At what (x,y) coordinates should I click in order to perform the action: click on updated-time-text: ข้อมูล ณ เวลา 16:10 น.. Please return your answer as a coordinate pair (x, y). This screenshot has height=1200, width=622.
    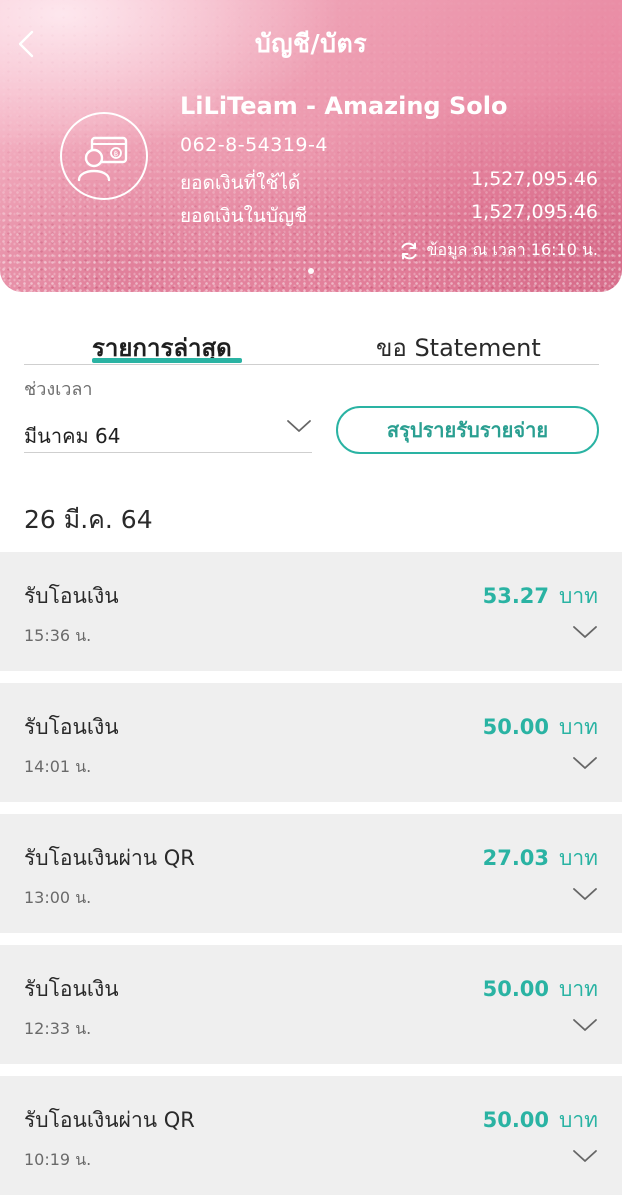
    Looking at the image, I should click on (512, 249).